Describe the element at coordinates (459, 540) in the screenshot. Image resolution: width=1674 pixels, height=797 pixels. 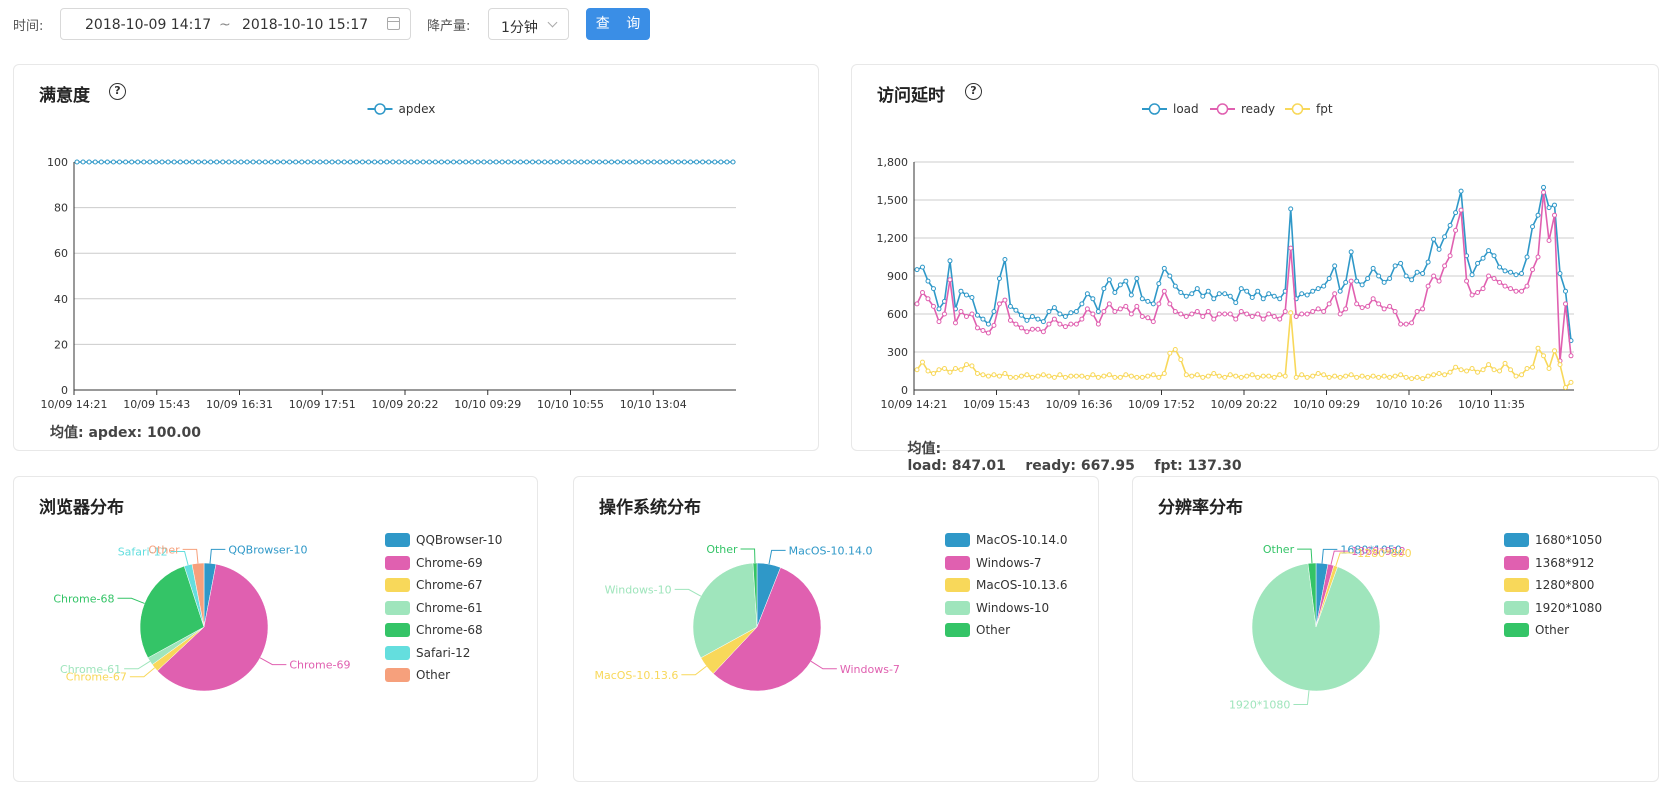
I see `legend-label: QQBrowser-10` at that location.